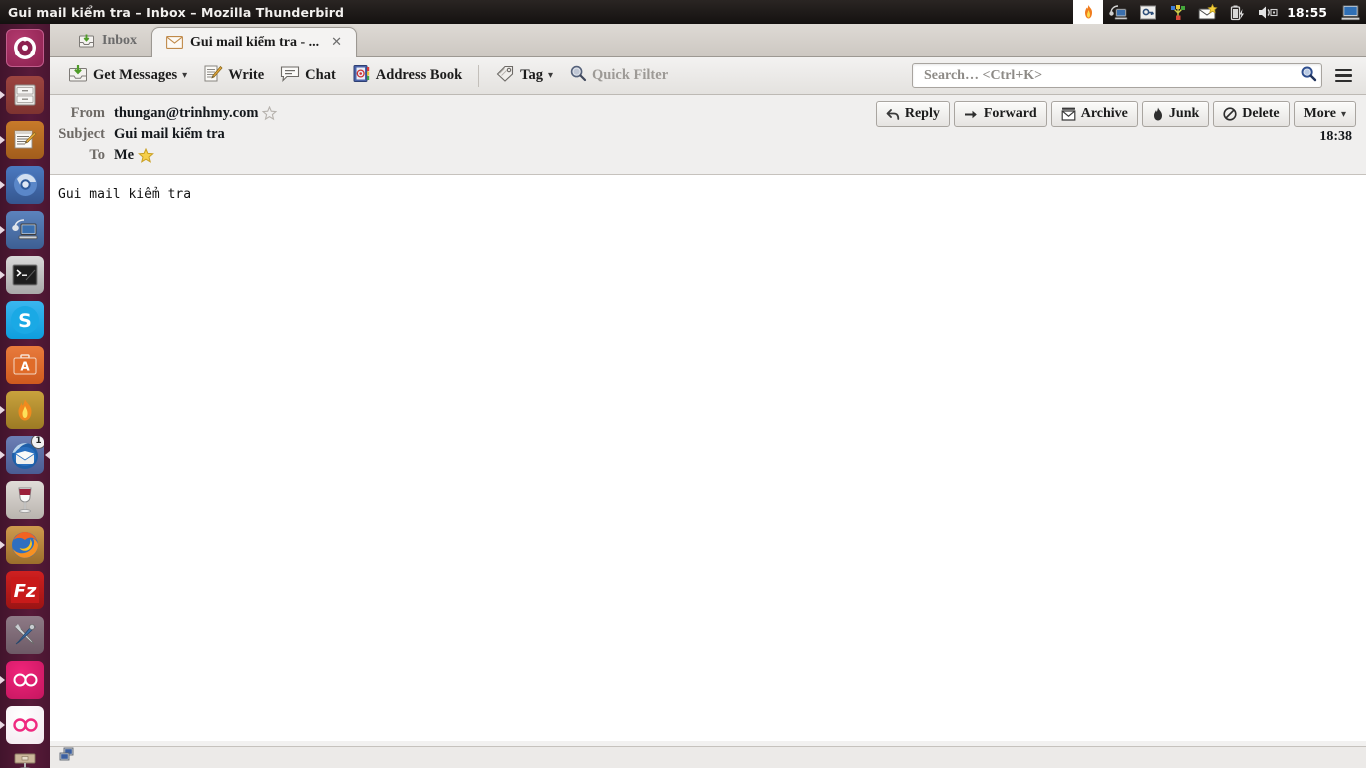 Image resolution: width=1366 pixels, height=768 pixels. What do you see at coordinates (125, 194) in the screenshot?
I see `message-body-text: Gui mail kiểm tra` at bounding box center [125, 194].